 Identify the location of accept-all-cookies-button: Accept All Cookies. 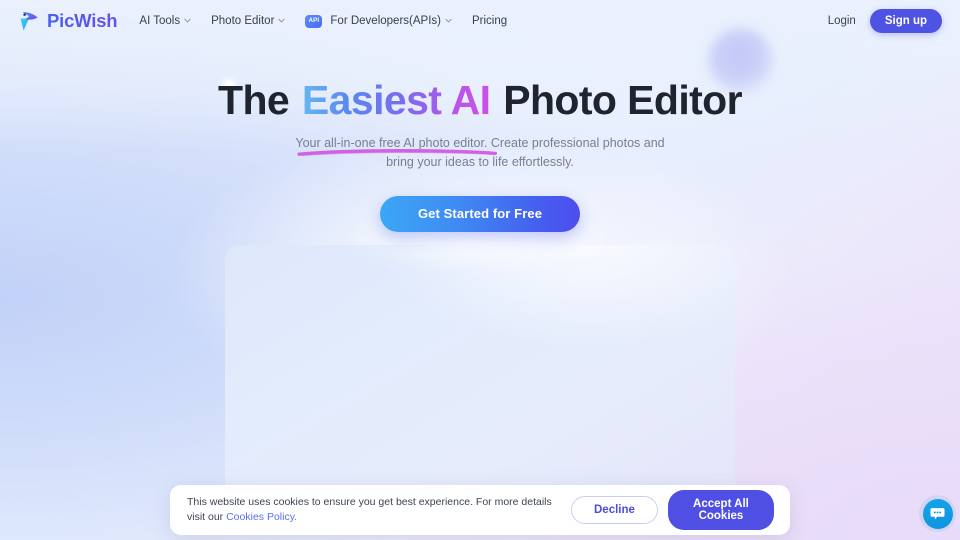
(720, 510).